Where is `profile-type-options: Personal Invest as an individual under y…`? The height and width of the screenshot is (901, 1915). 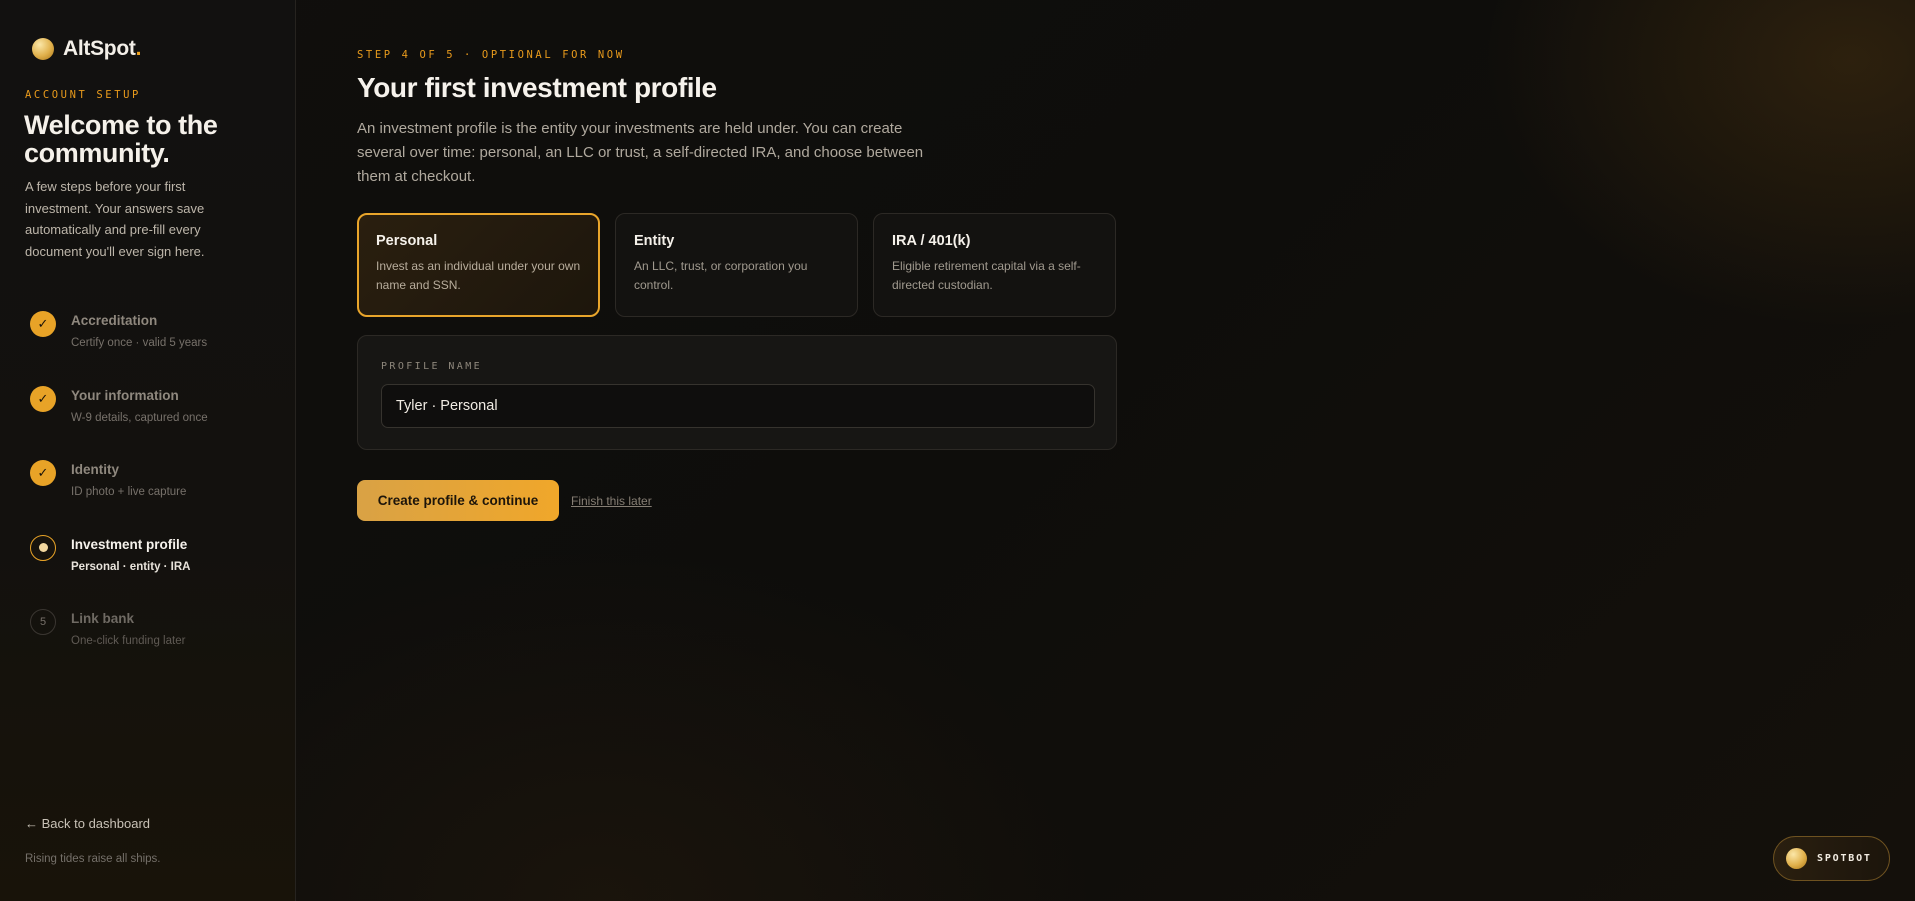
profile-type-options: Personal Invest as an individual under y… is located at coordinates (736, 265).